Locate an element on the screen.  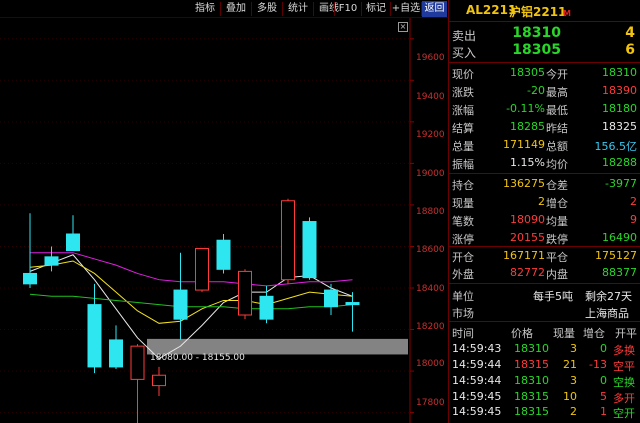
sell-price: 18310 is located at coordinates (536, 33).